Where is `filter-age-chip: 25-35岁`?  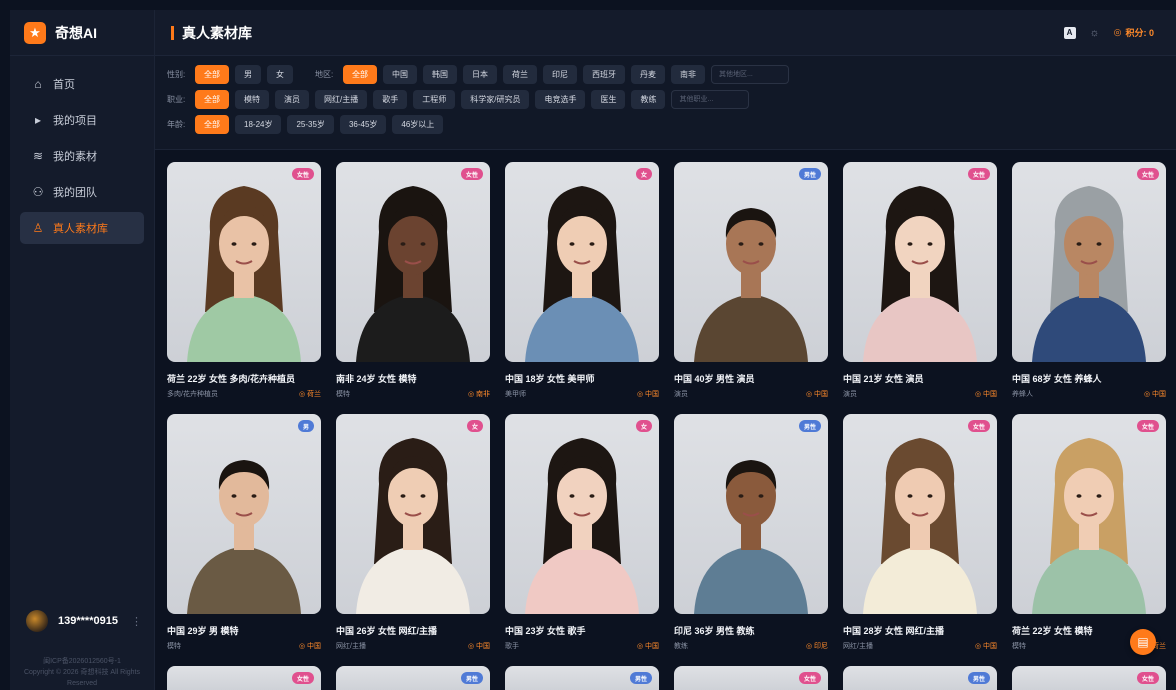
filter-age-chip: 25-35岁 is located at coordinates (310, 124).